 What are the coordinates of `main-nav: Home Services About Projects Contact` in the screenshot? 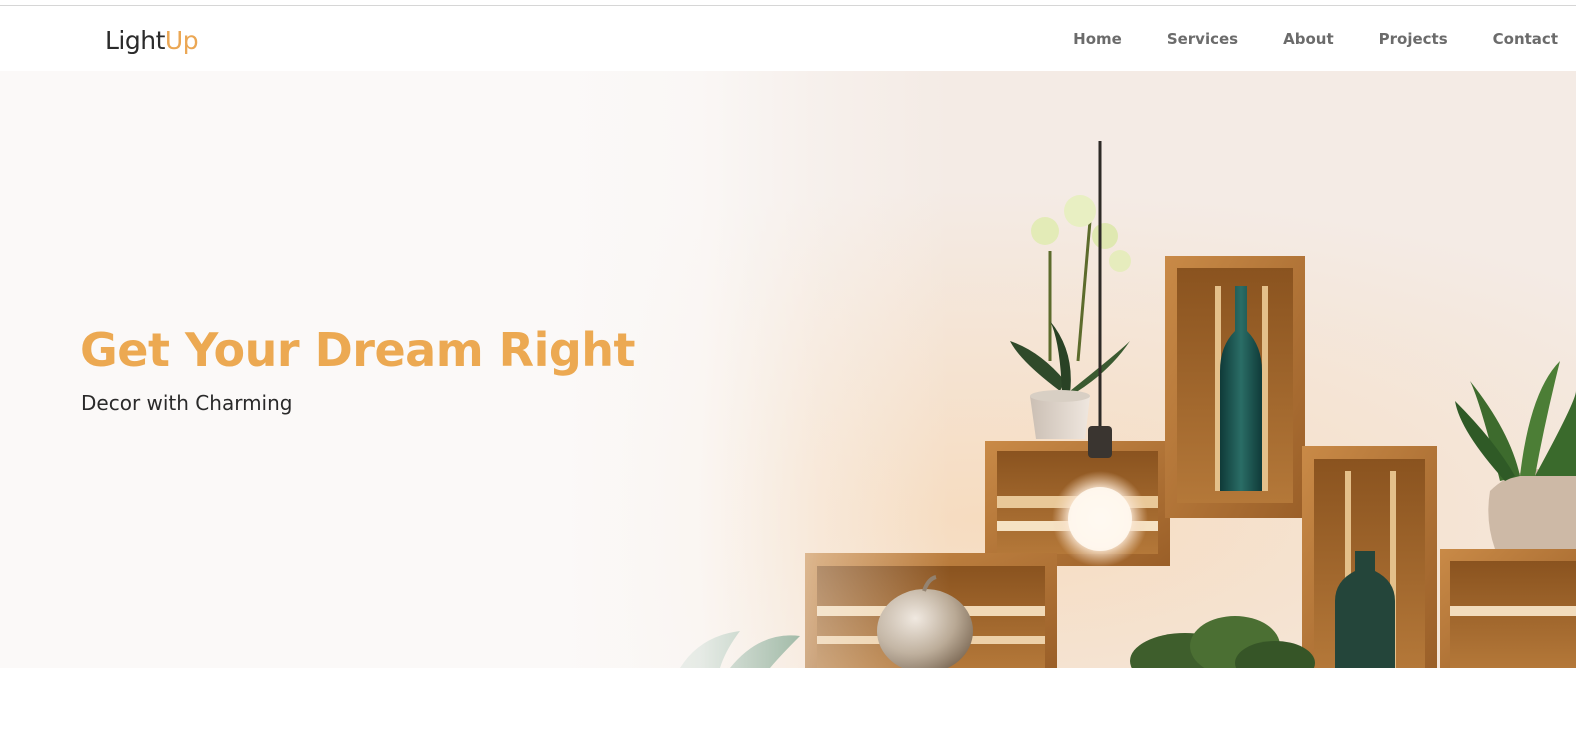 It's located at (1315, 39).